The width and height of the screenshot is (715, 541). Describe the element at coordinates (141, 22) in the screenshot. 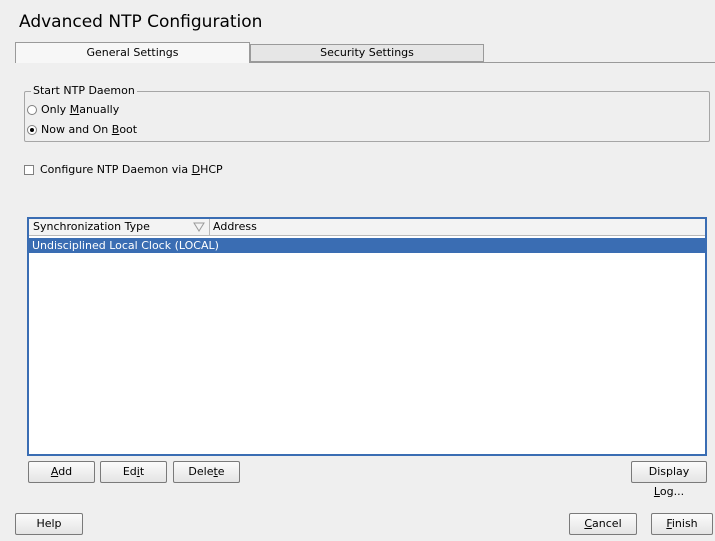

I see `page-title: Advanced NTP Configuration` at that location.